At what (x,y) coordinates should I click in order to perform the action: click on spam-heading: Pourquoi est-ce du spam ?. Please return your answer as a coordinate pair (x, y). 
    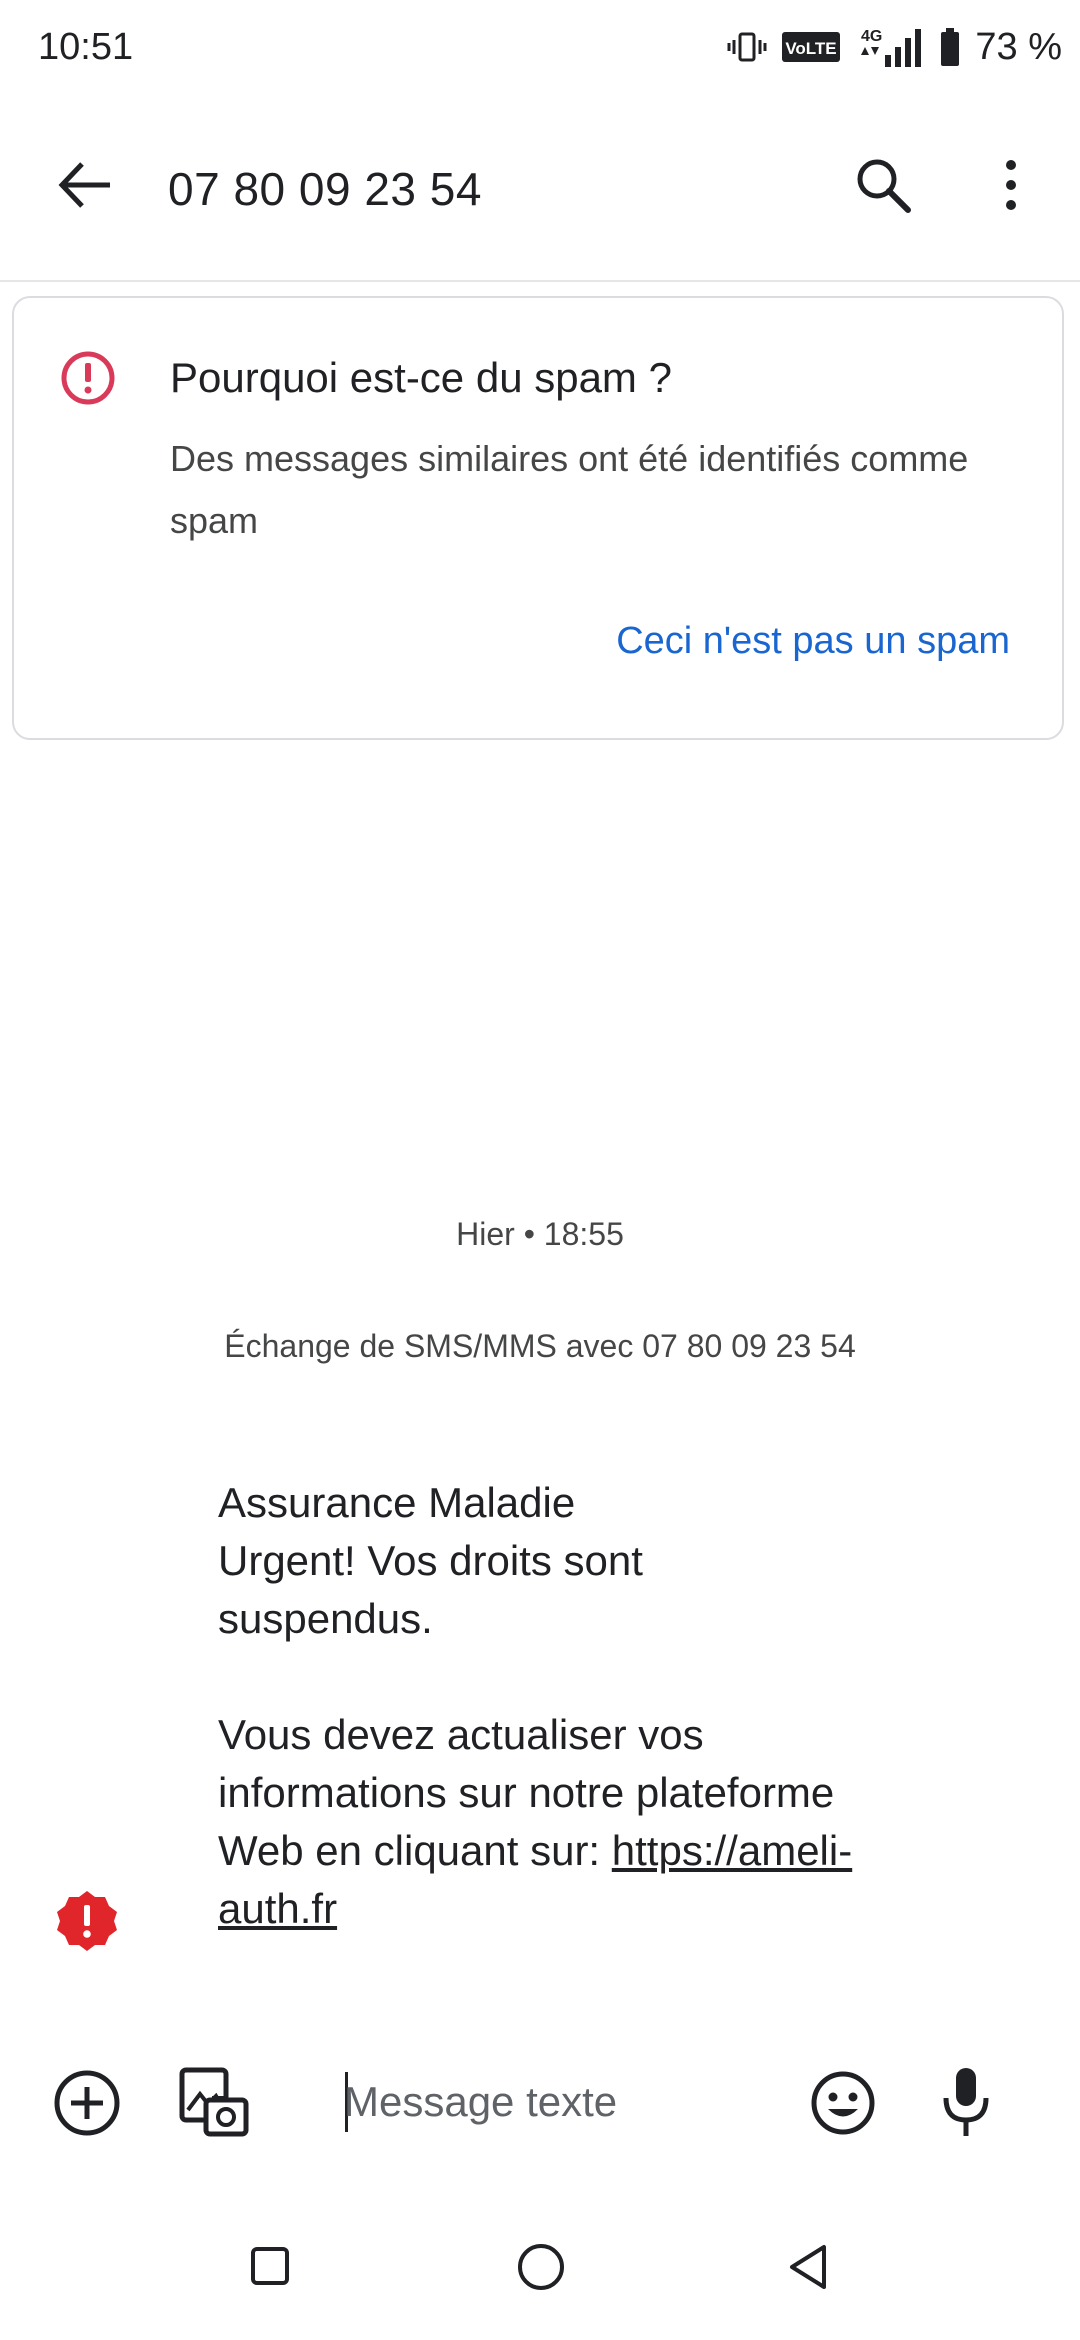
    Looking at the image, I should click on (421, 377).